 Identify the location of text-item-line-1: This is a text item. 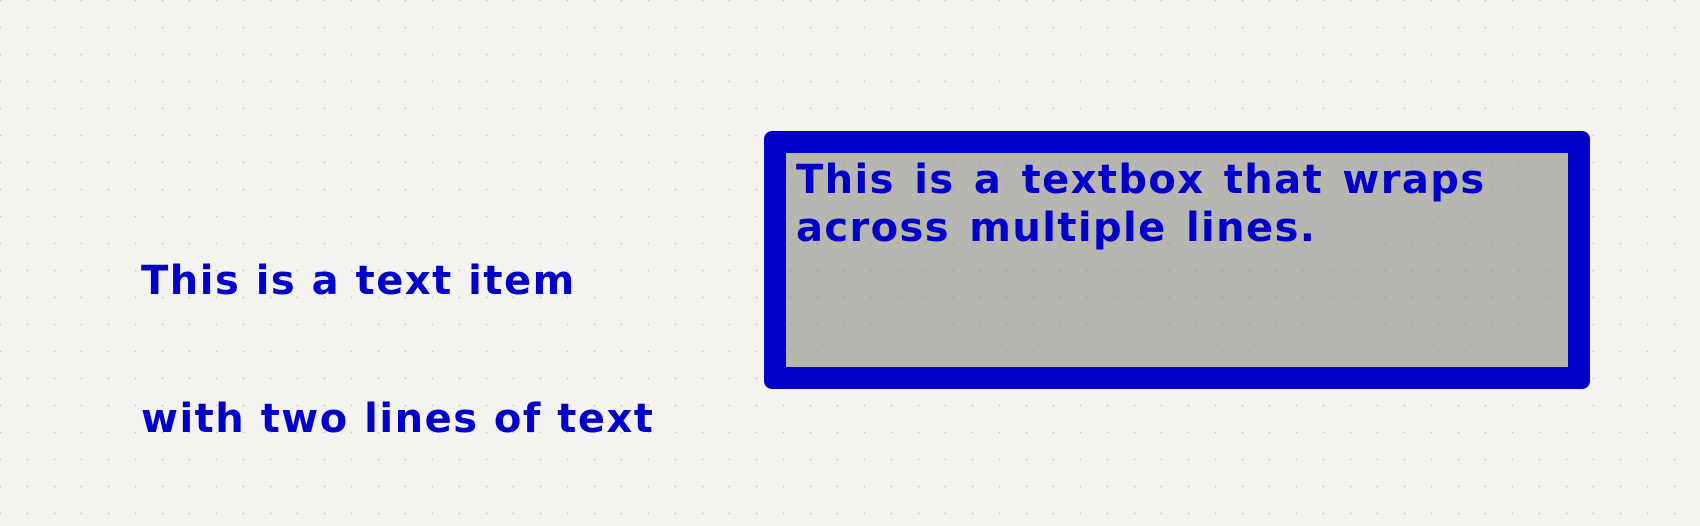
(358, 281).